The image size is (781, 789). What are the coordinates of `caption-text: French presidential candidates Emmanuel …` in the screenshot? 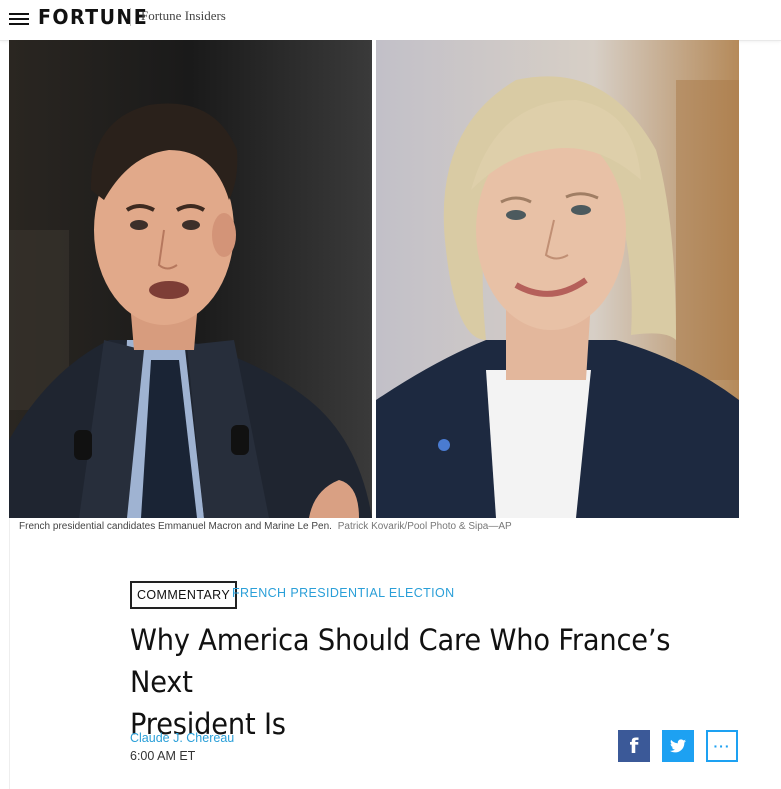 It's located at (175, 526).